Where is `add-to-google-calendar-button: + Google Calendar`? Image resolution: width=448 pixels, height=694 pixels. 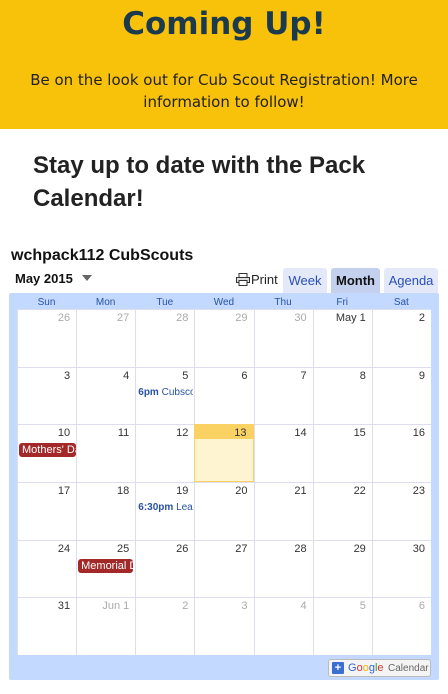 add-to-google-calendar-button: + Google Calendar is located at coordinates (379, 668).